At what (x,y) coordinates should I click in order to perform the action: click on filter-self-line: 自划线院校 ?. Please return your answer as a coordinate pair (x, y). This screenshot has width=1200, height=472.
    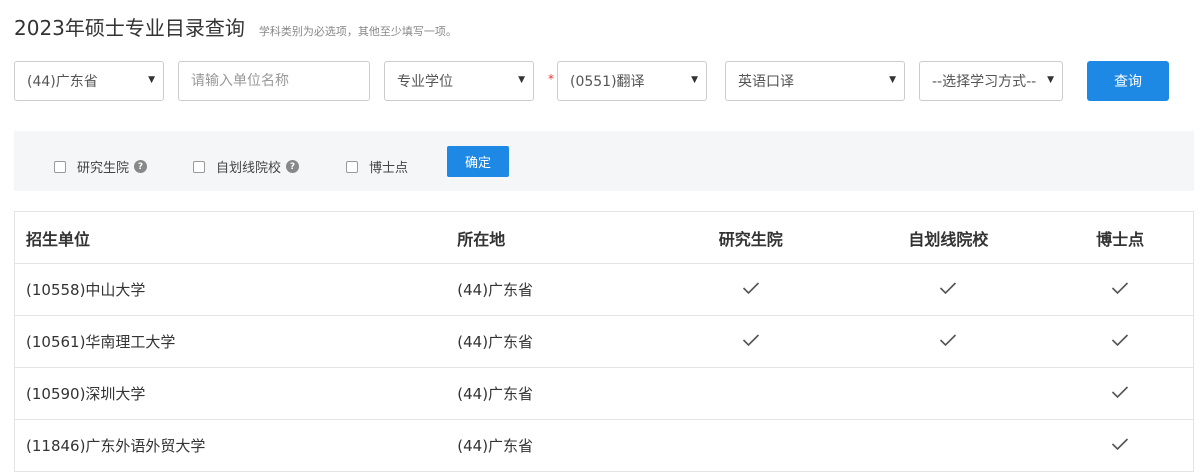
    Looking at the image, I should click on (246, 166).